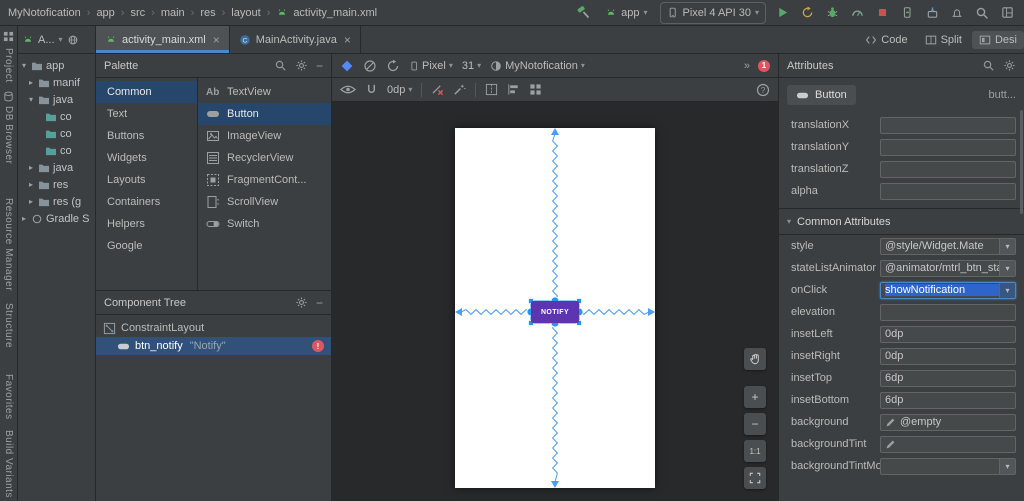 The image size is (1024, 501). I want to click on alpha-input, so click(948, 191).